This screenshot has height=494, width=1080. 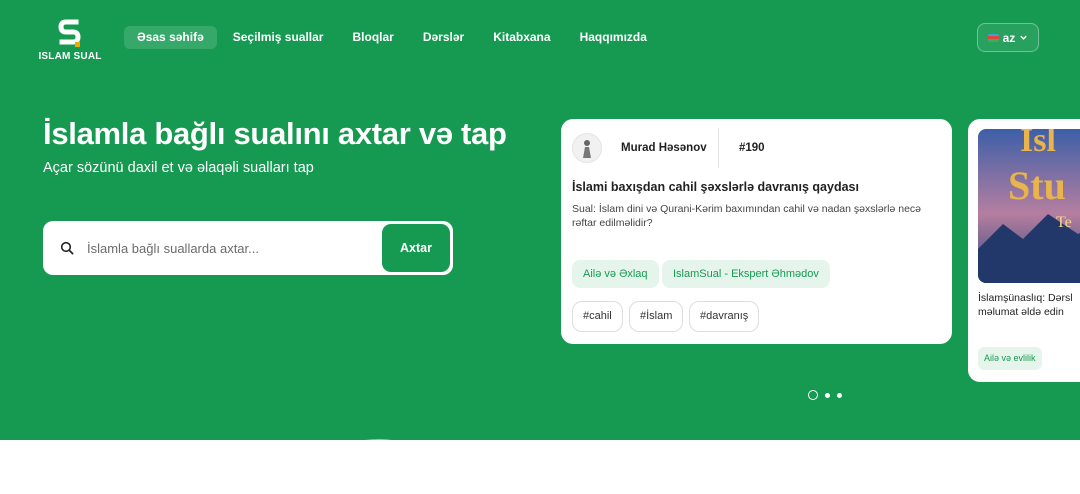 I want to click on nav-item-library: Kitabxana, so click(x=521, y=37).